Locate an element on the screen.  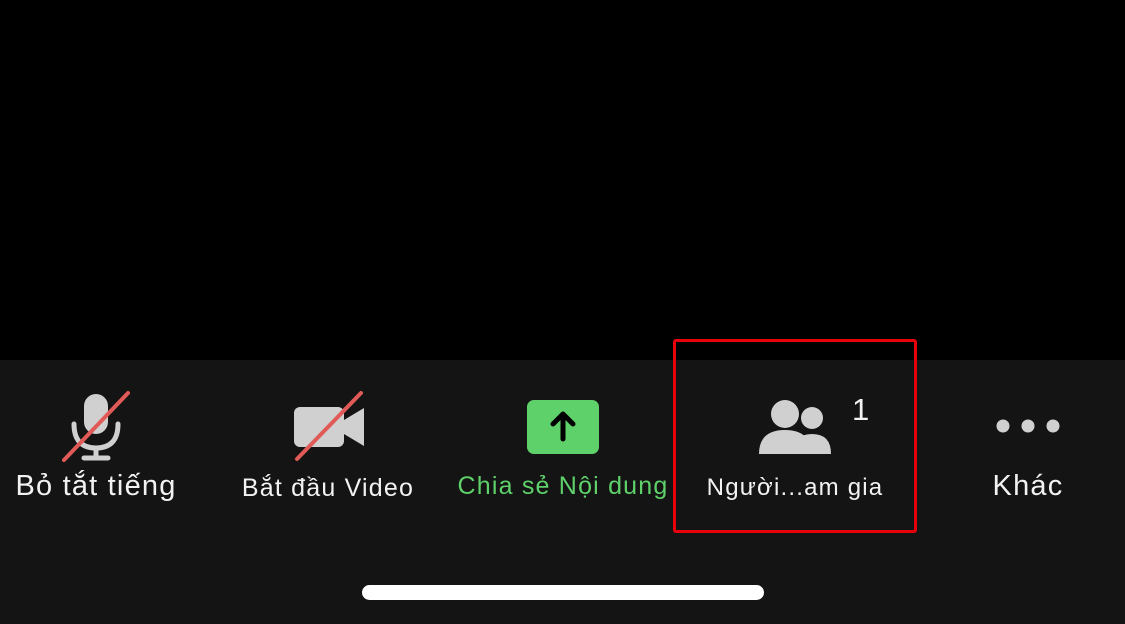
share-content-button: Chia sẻ Nội dung is located at coordinates (563, 447).